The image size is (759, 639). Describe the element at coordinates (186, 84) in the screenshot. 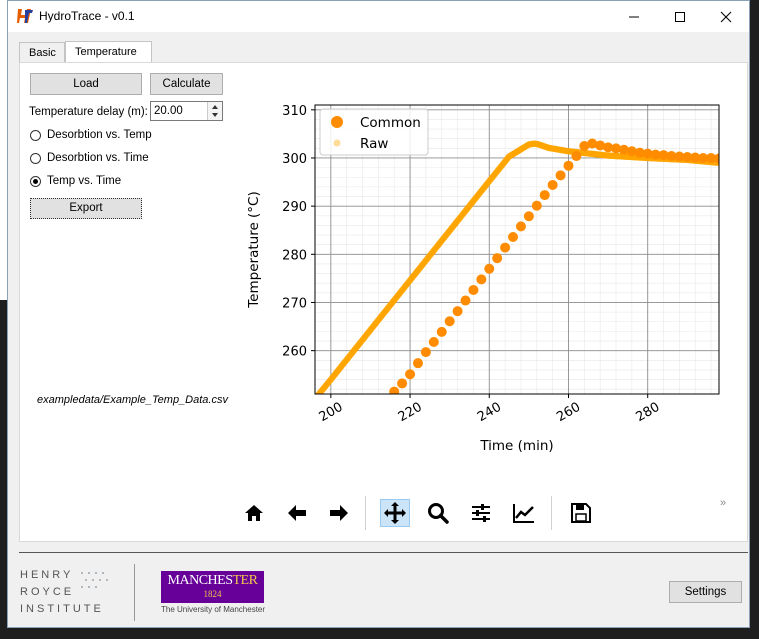

I see `calculate-button: Calculate` at that location.